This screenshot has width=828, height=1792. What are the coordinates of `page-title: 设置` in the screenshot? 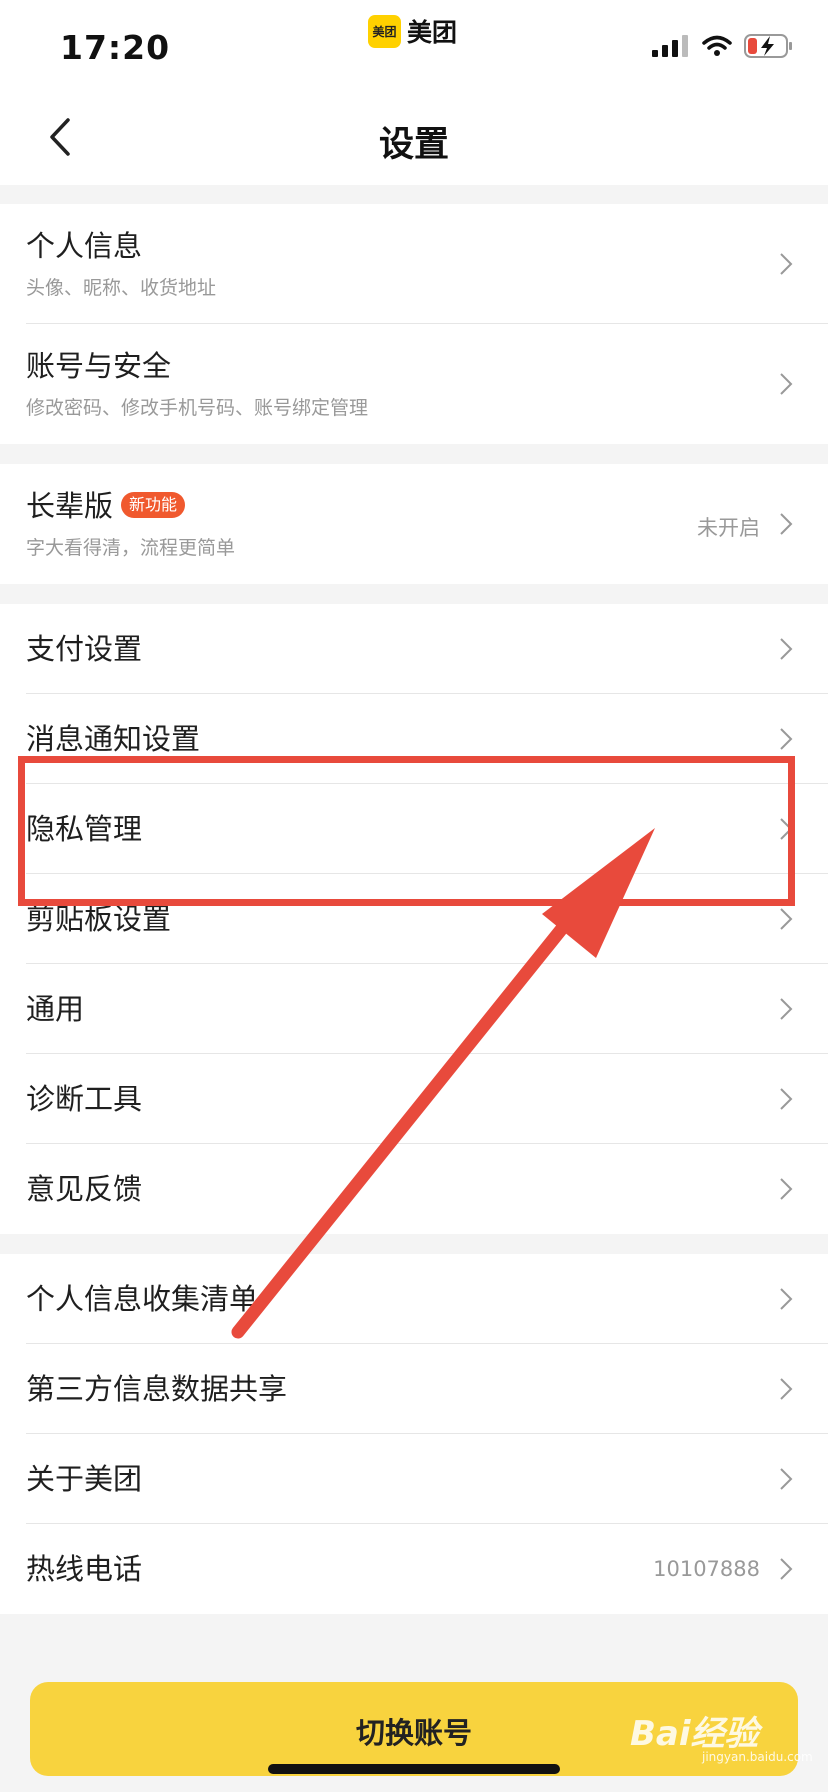 It's located at (413, 145).